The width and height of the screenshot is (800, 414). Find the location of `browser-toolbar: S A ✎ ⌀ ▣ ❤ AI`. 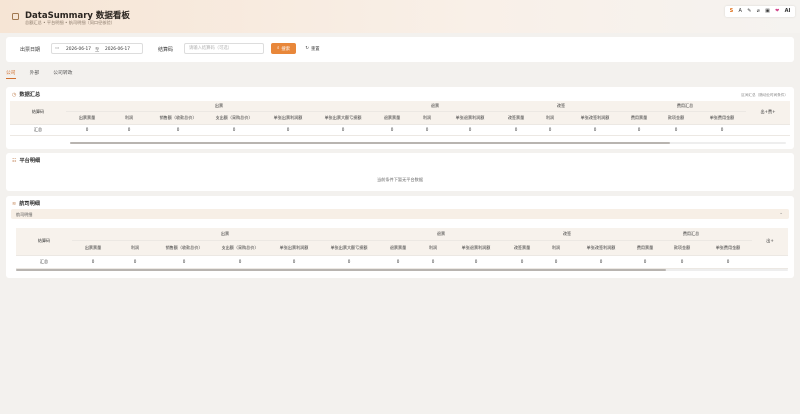

browser-toolbar: S A ✎ ⌀ ▣ ❤ AI is located at coordinates (760, 11).